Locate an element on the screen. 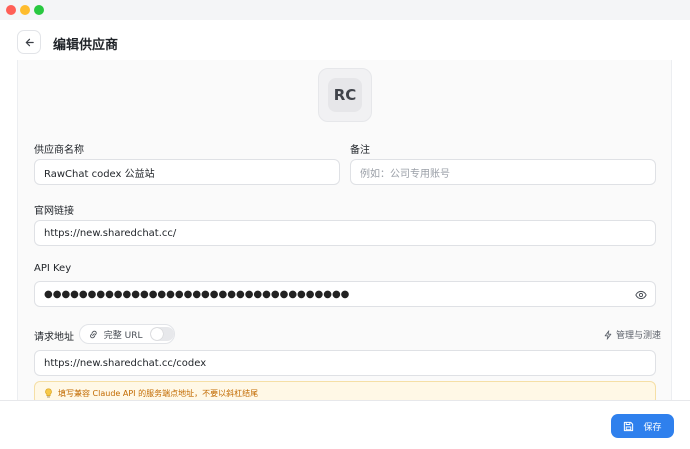 This screenshot has width=690, height=449. manage-speedtest-button: 管理与测速 is located at coordinates (632, 334).